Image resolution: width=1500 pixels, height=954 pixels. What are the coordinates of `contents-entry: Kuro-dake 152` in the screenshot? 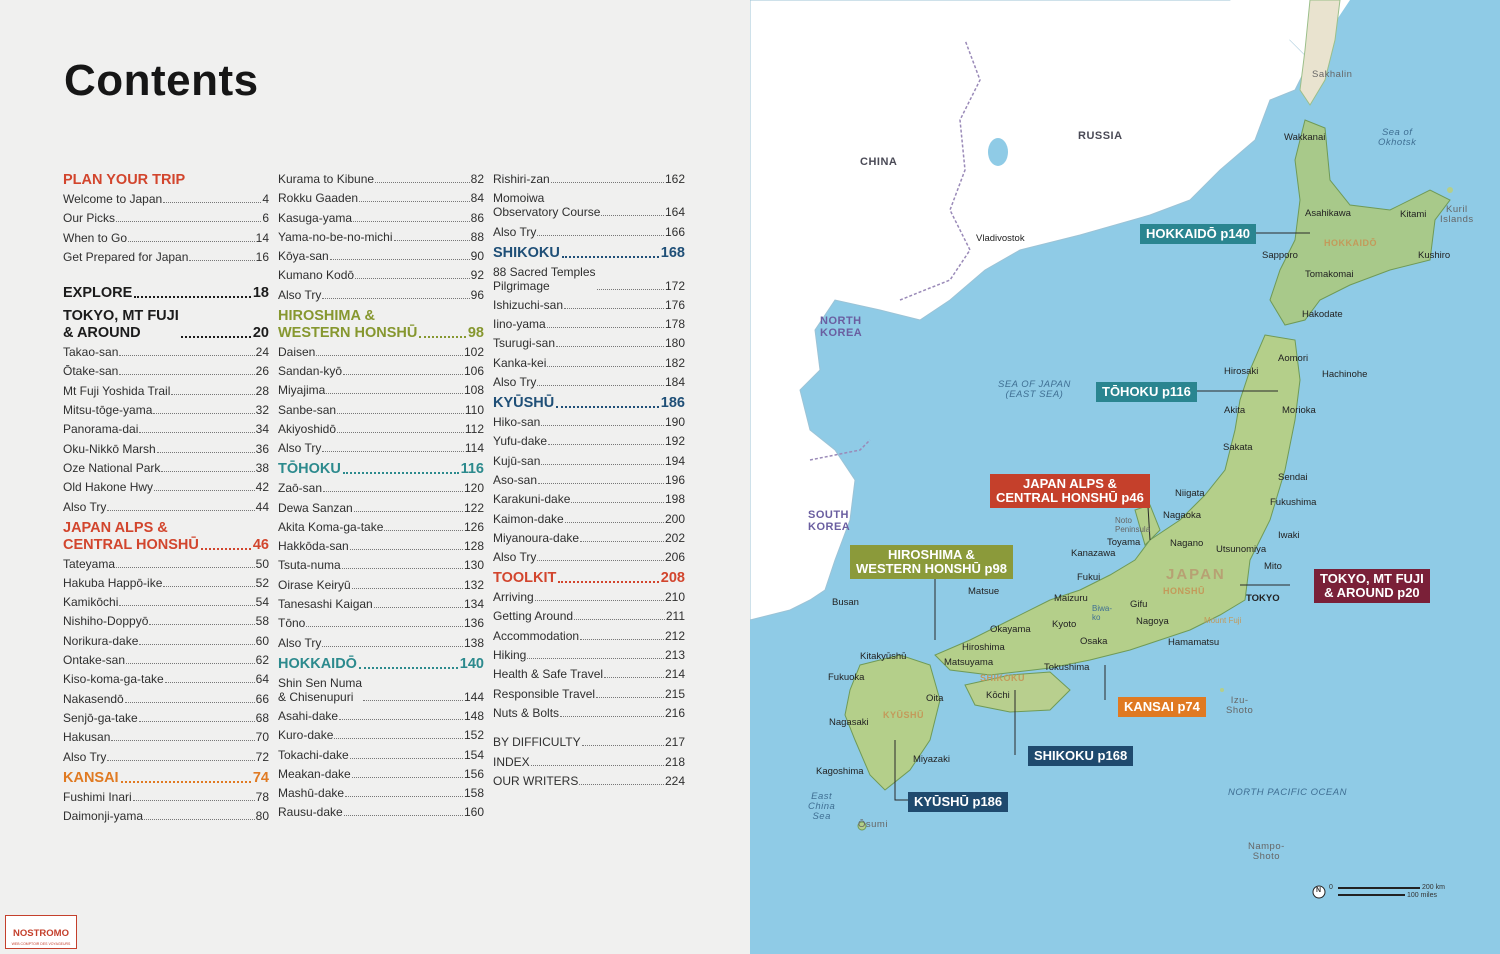 It's located at (381, 735).